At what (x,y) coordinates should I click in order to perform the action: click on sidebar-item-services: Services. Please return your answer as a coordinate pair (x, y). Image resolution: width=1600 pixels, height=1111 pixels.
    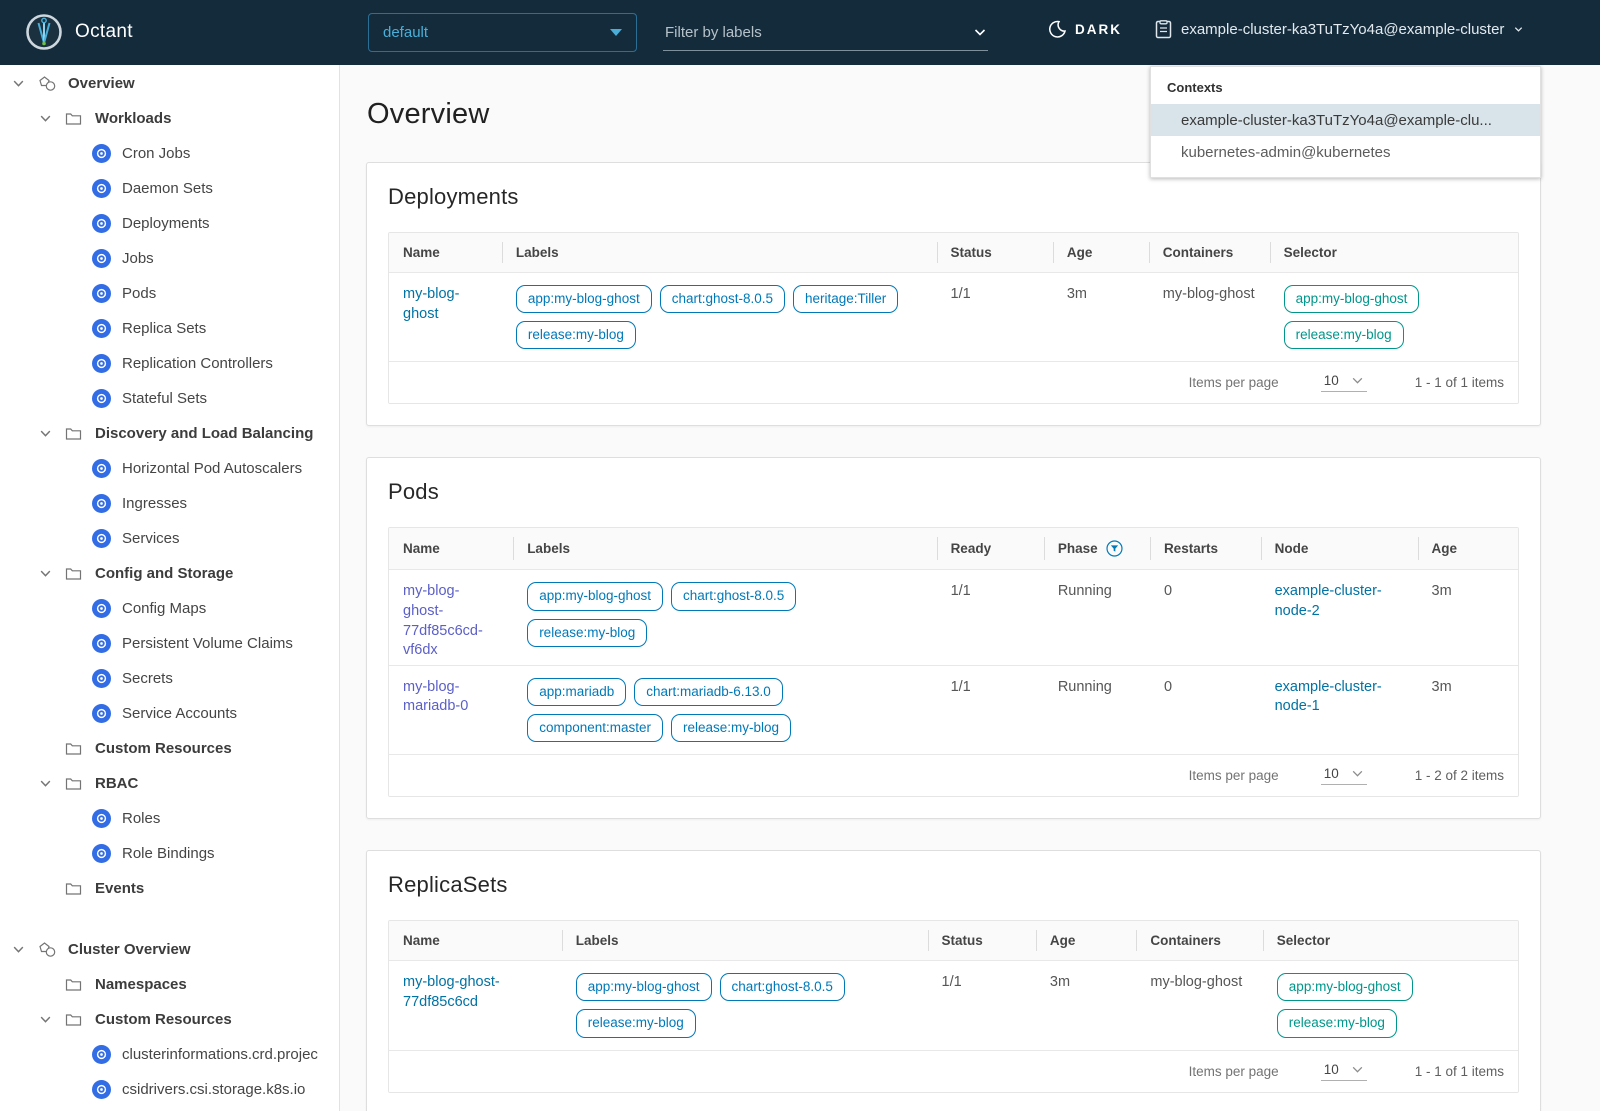
    Looking at the image, I should click on (169, 538).